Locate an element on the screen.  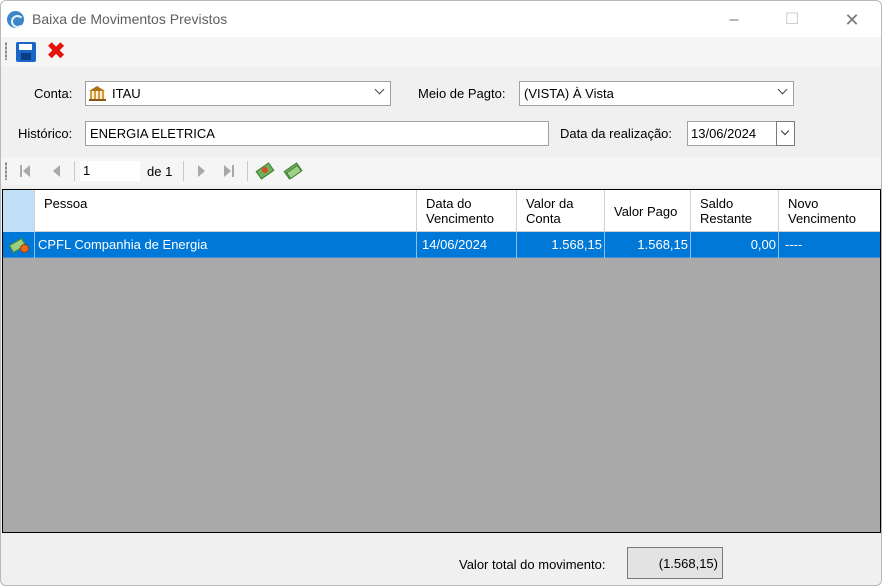
bill-badge-shape is located at coordinates (24, 248).